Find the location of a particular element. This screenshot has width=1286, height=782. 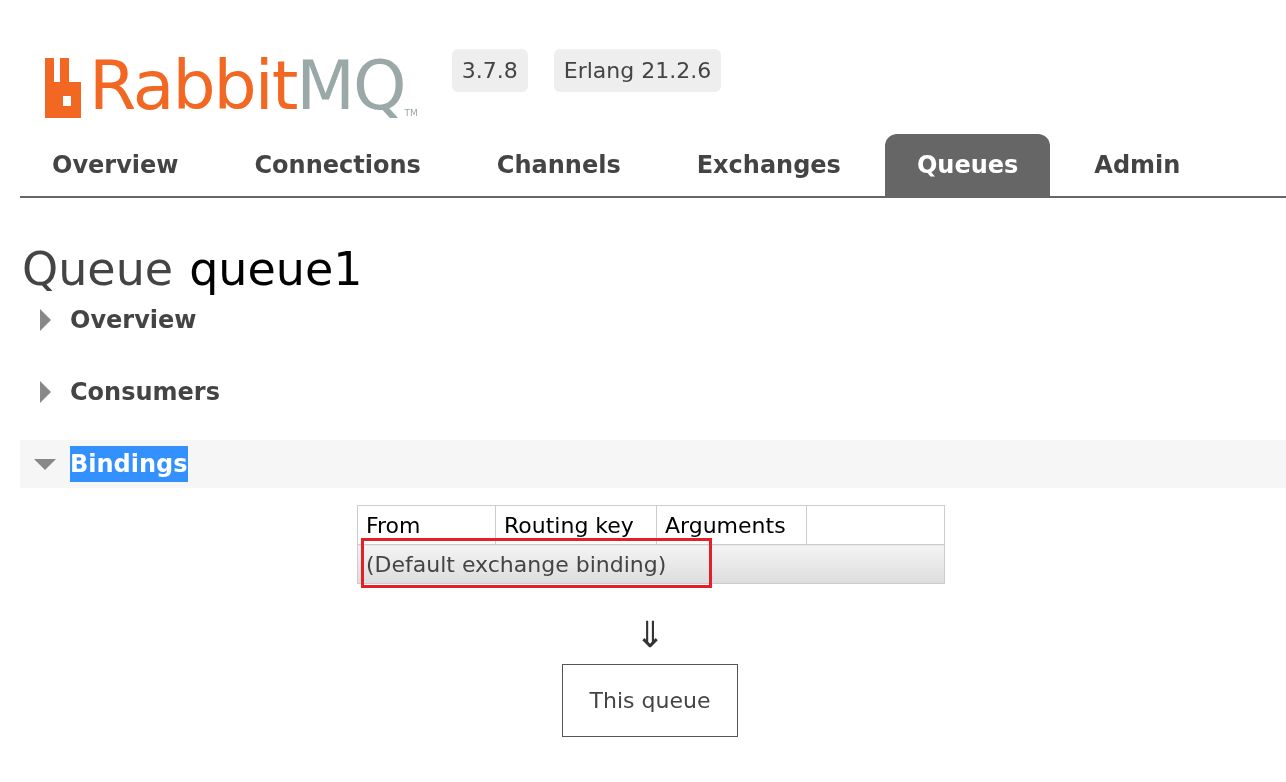

section-title: Overview is located at coordinates (133, 320).